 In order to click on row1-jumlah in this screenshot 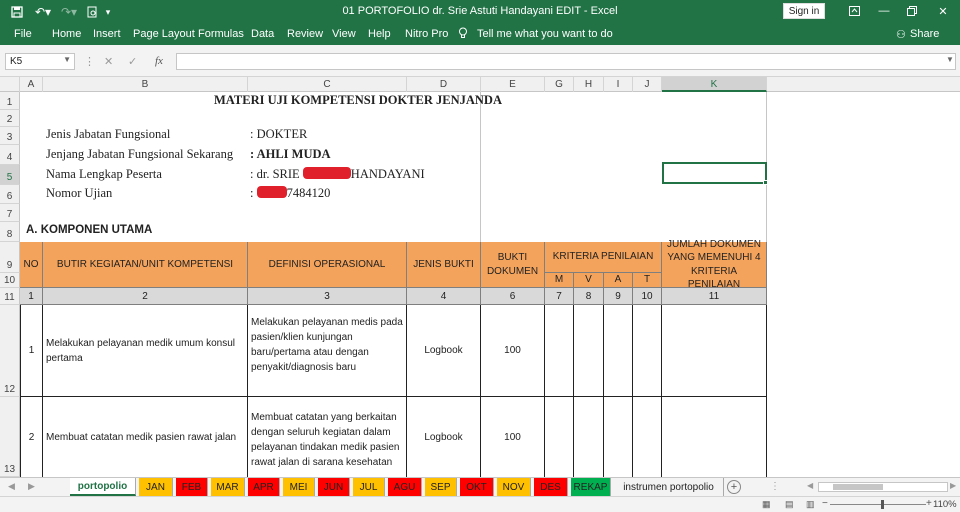, I will do `click(714, 351)`.